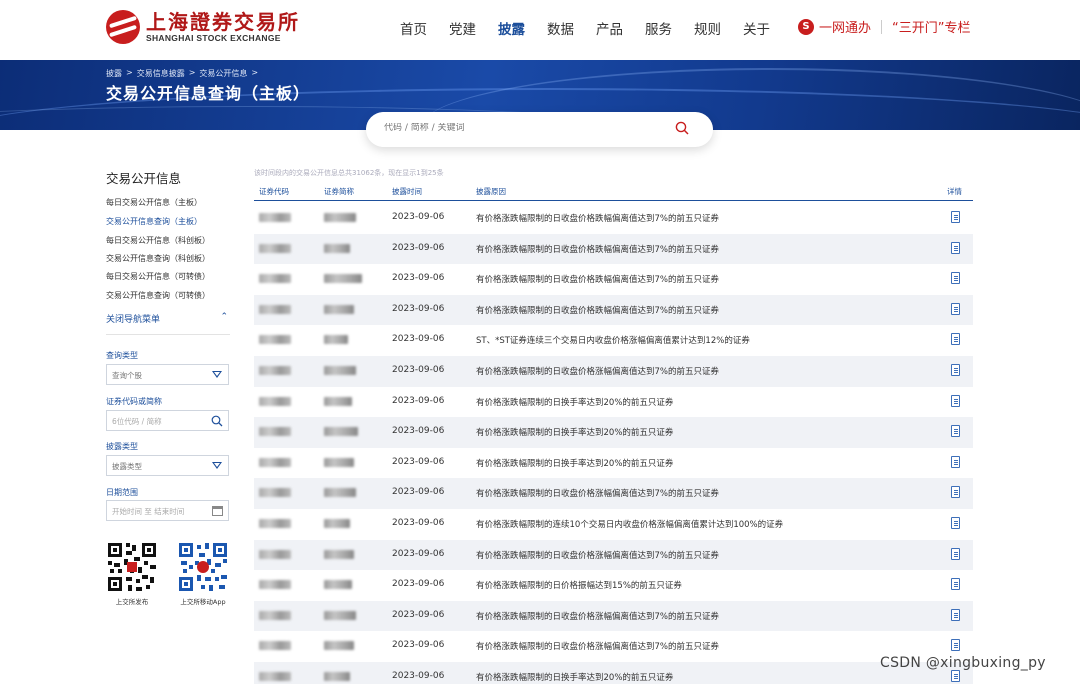  Describe the element at coordinates (158, 258) in the screenshot. I see `sidebar-item-query-star: 交易公开信息查询（科创板）` at that location.